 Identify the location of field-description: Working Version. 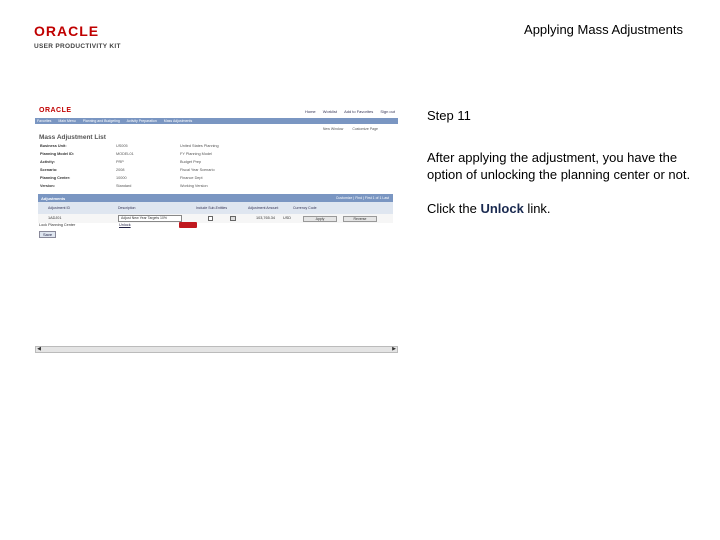
(194, 186).